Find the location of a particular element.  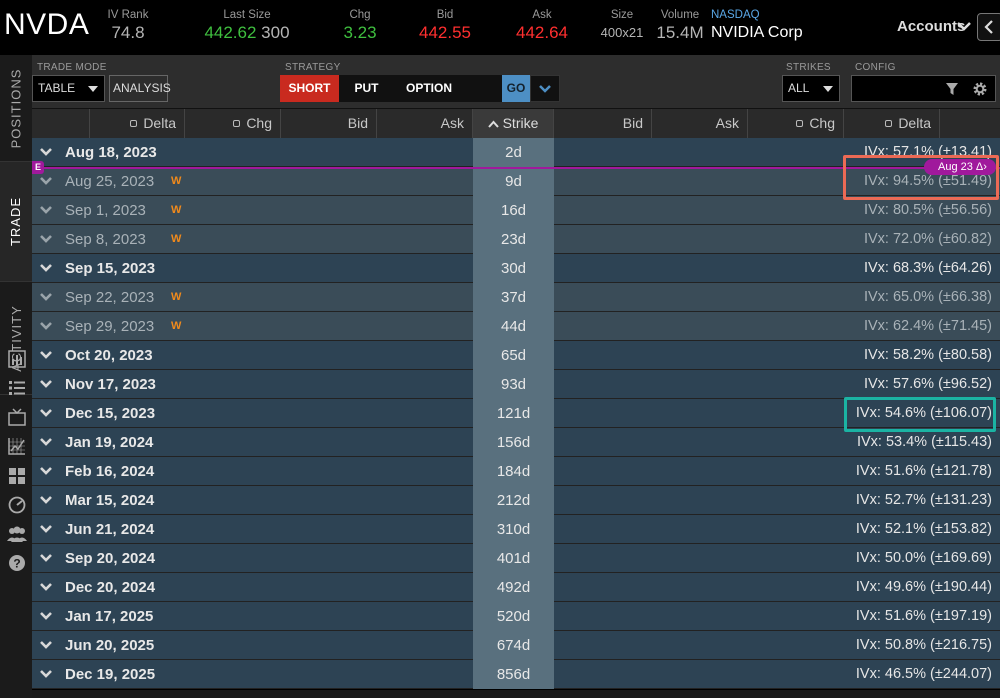

ivx-value: IVx: 65.0% (±66.38) is located at coordinates (927, 297).